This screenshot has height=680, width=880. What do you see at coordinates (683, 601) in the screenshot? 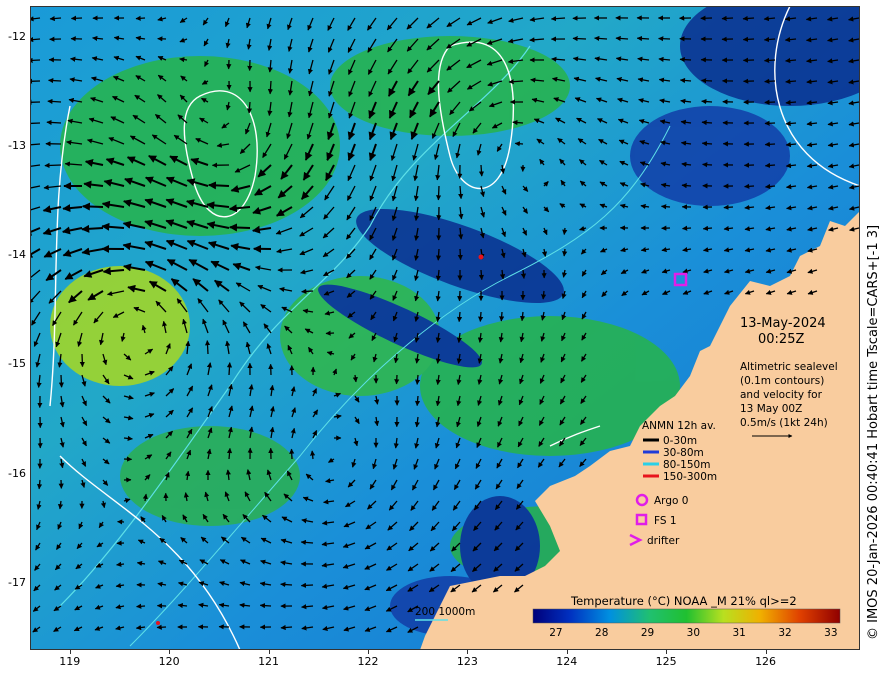
I see `colorbar-title: Temperature (°C) NOAA _M 21% ql>=2` at bounding box center [683, 601].